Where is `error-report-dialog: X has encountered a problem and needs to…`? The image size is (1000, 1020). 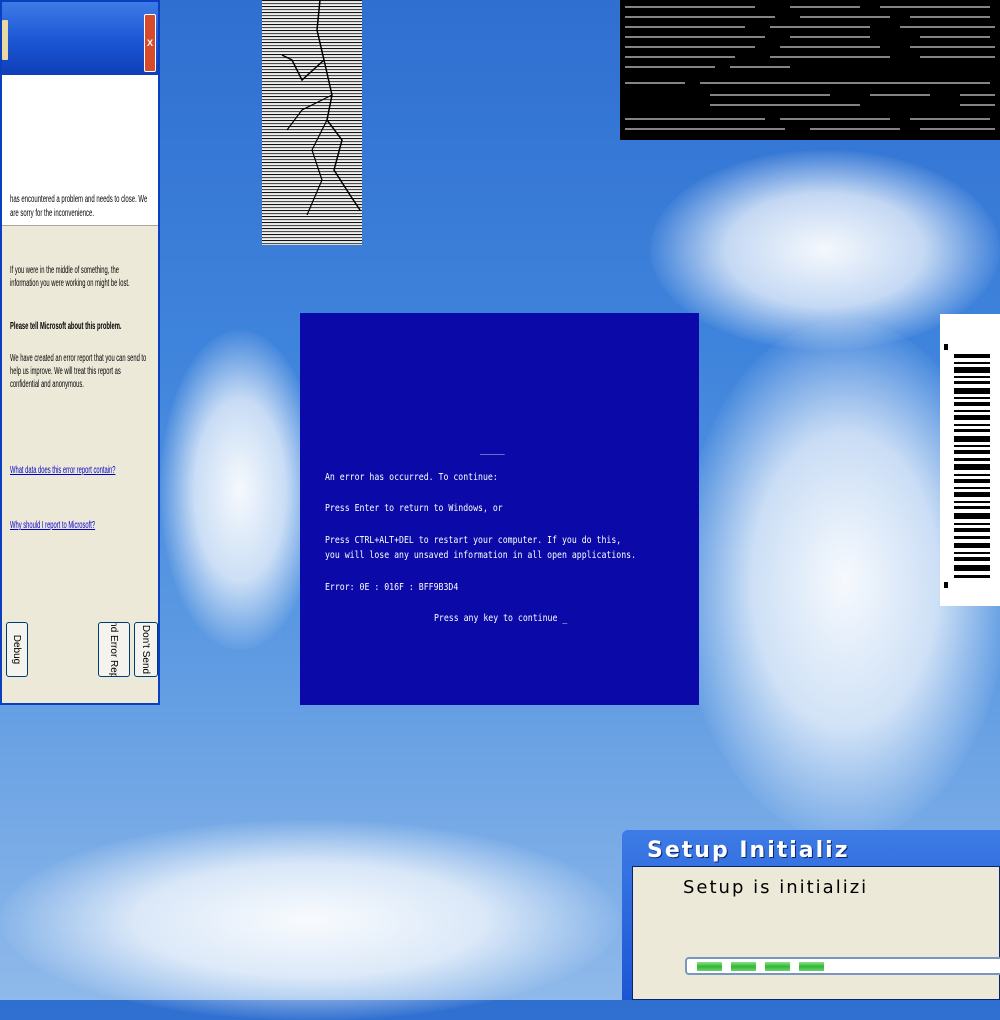 error-report-dialog: X has encountered a problem and needs to… is located at coordinates (80, 352).